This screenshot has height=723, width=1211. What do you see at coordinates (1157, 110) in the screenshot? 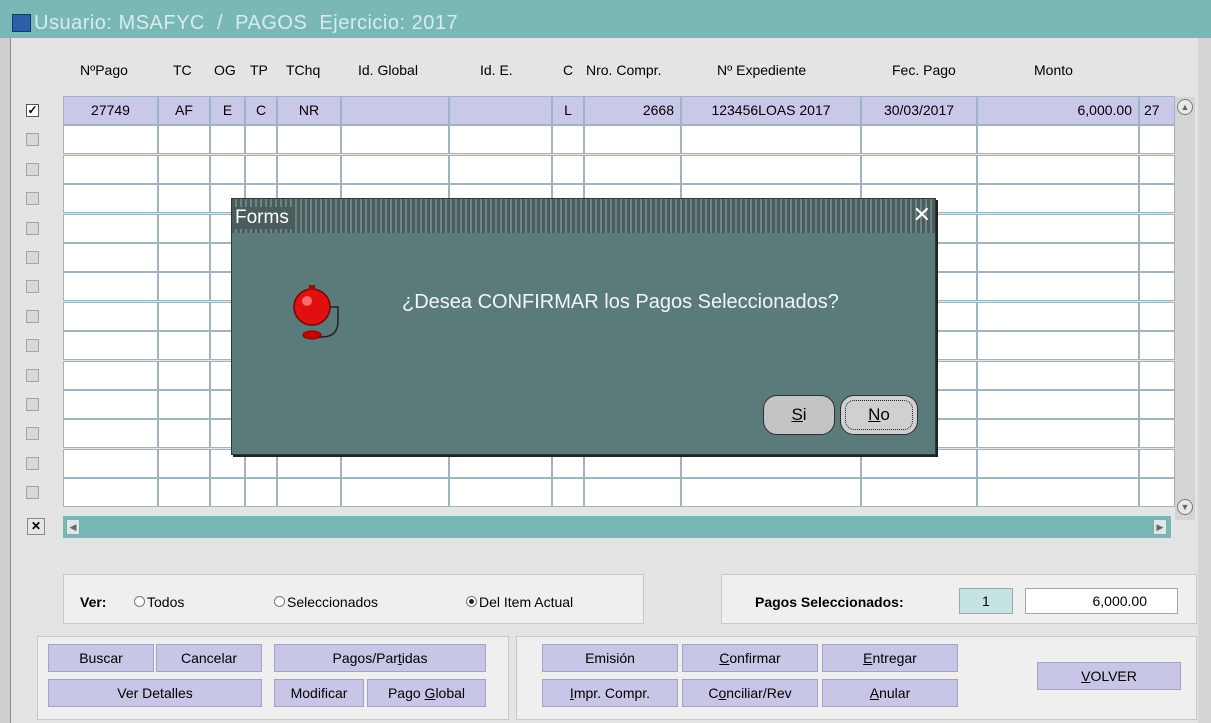
I see `cell-extra: 27` at bounding box center [1157, 110].